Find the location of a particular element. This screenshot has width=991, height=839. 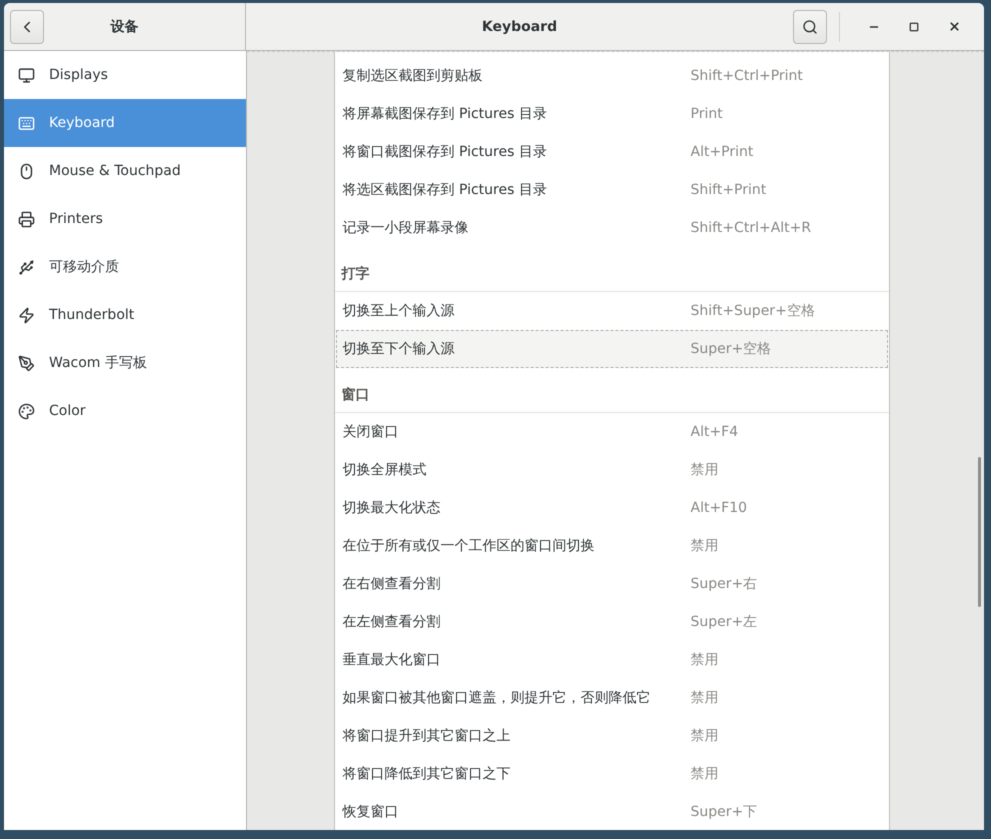

sidebar-label: Color is located at coordinates (67, 411).